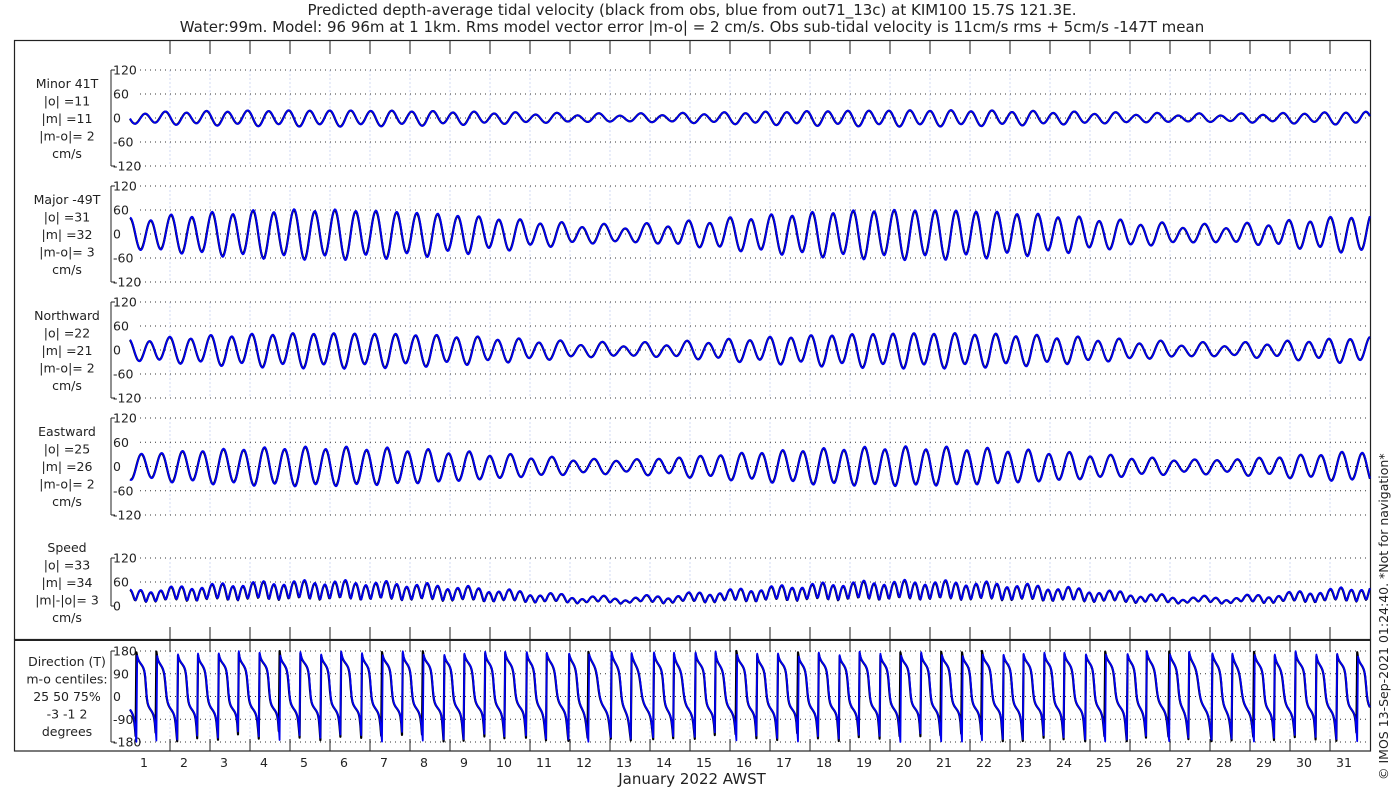 The height and width of the screenshot is (804, 1400). Describe the element at coordinates (125, 651) in the screenshot. I see `y-tick-label: 180` at that location.